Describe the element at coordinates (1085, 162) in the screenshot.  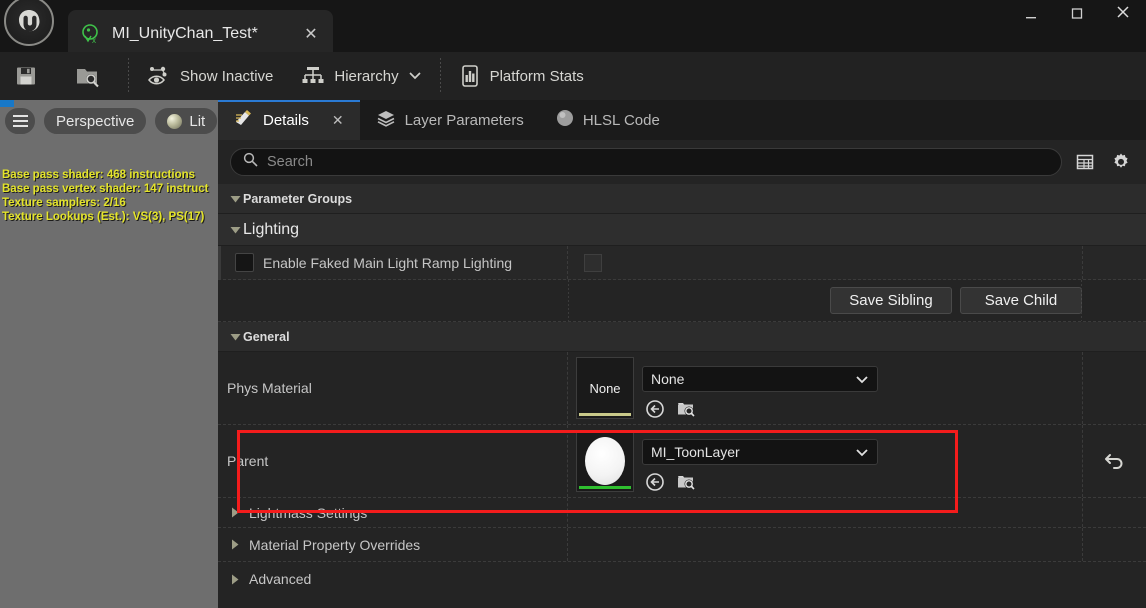
I see `column-settings-icon` at that location.